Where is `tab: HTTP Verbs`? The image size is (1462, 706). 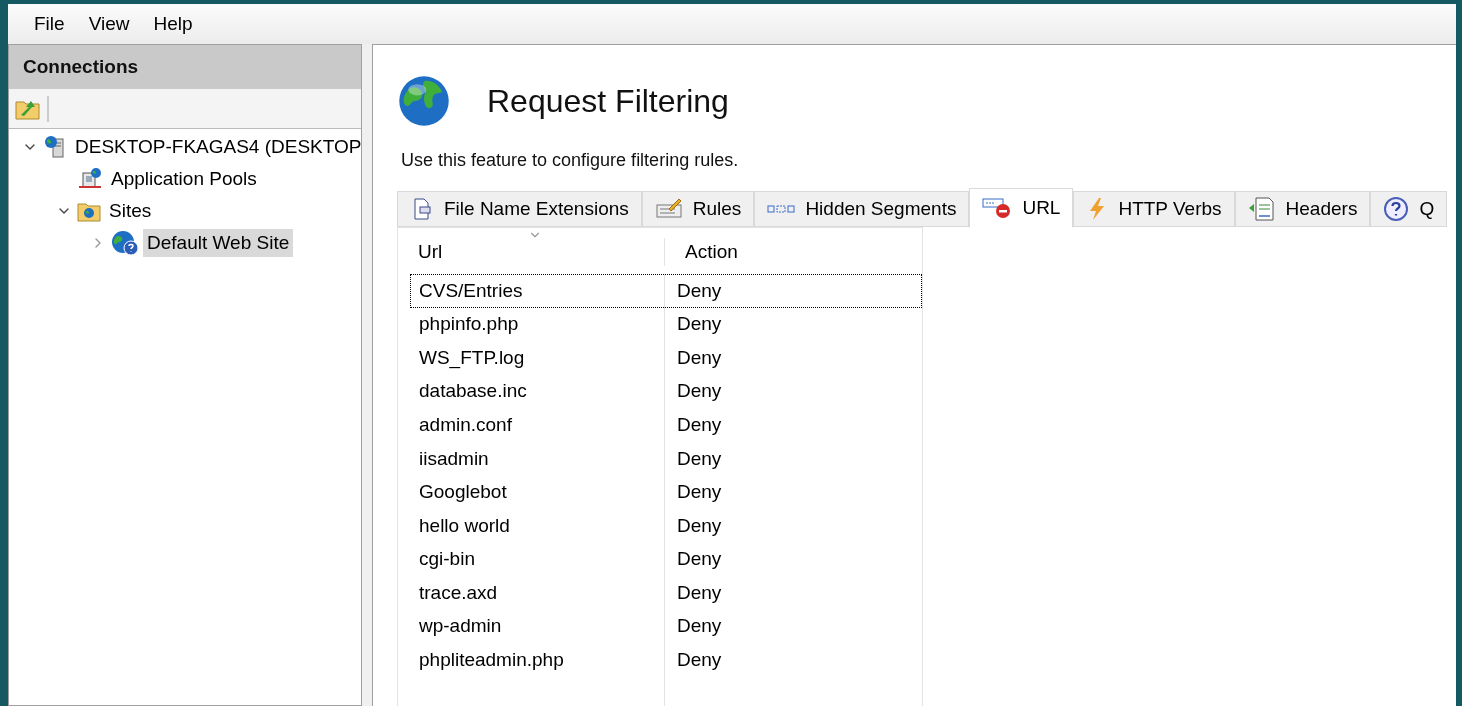 tab: HTTP Verbs is located at coordinates (1154, 209).